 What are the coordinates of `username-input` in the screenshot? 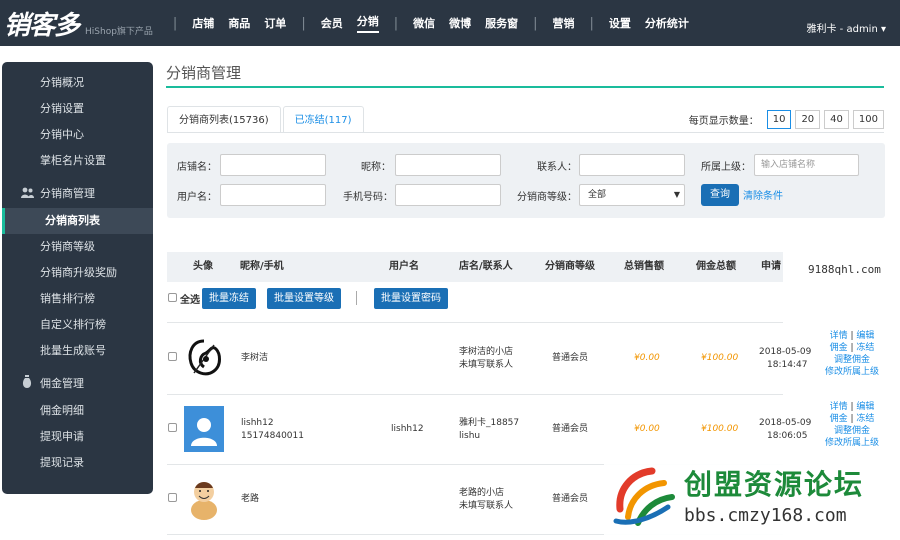 It's located at (273, 195).